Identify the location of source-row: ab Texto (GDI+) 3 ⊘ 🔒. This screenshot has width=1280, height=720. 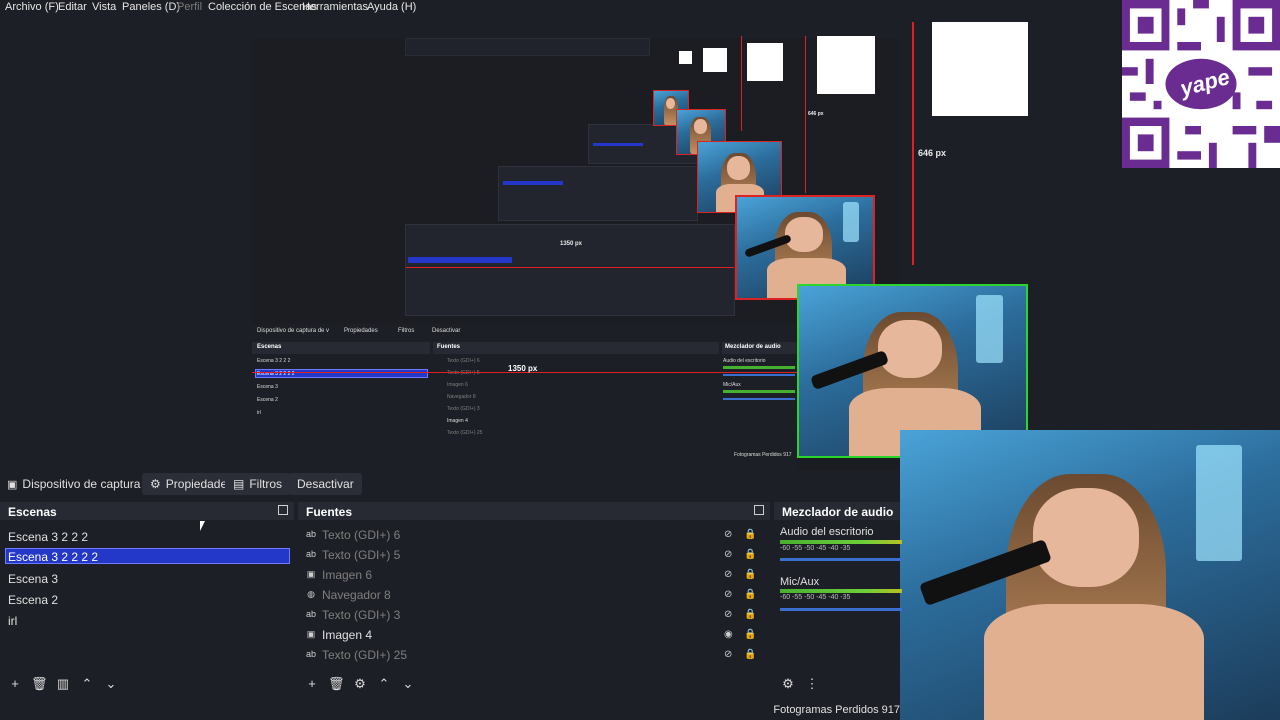
(528, 615).